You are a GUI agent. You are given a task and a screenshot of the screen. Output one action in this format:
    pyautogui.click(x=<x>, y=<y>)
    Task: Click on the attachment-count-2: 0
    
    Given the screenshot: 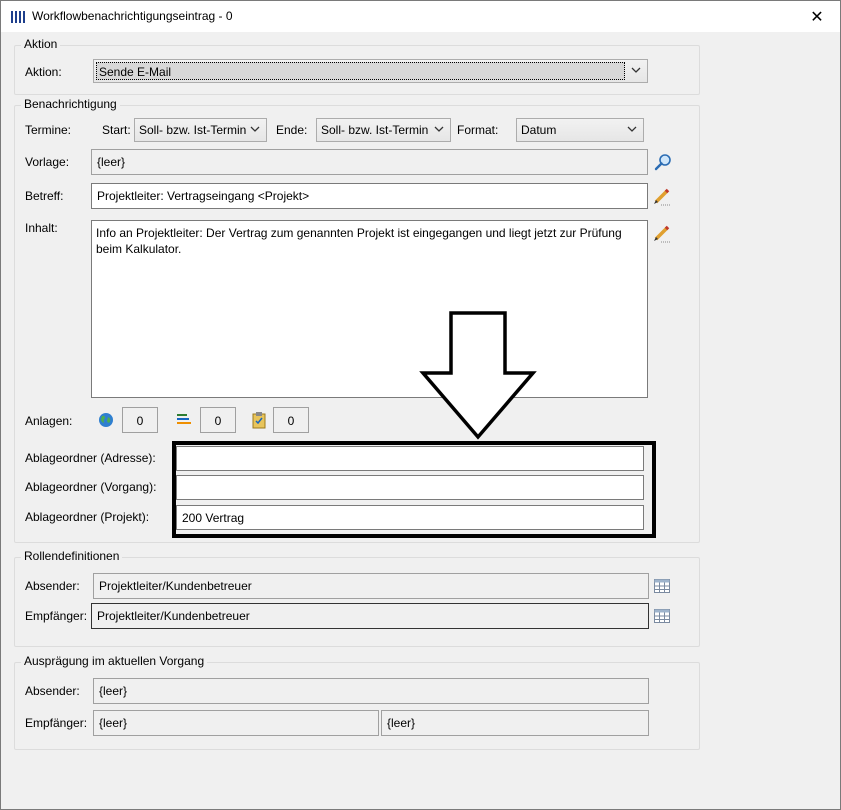 What is the action you would take?
    pyautogui.click(x=218, y=420)
    